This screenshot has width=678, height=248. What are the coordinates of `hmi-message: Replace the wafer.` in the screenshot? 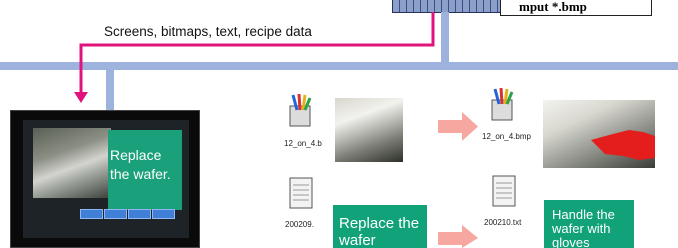 It's located at (140, 164).